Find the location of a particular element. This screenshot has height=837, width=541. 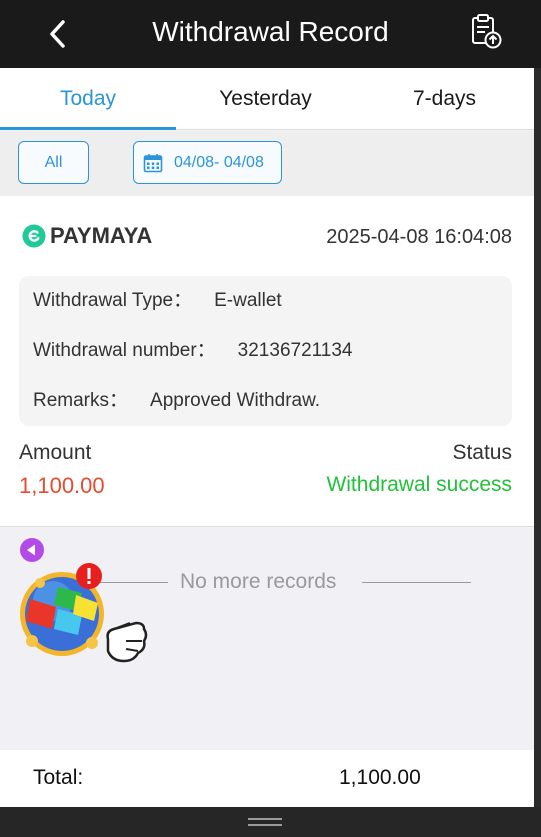

amount-label: Amount is located at coordinates (55, 452).